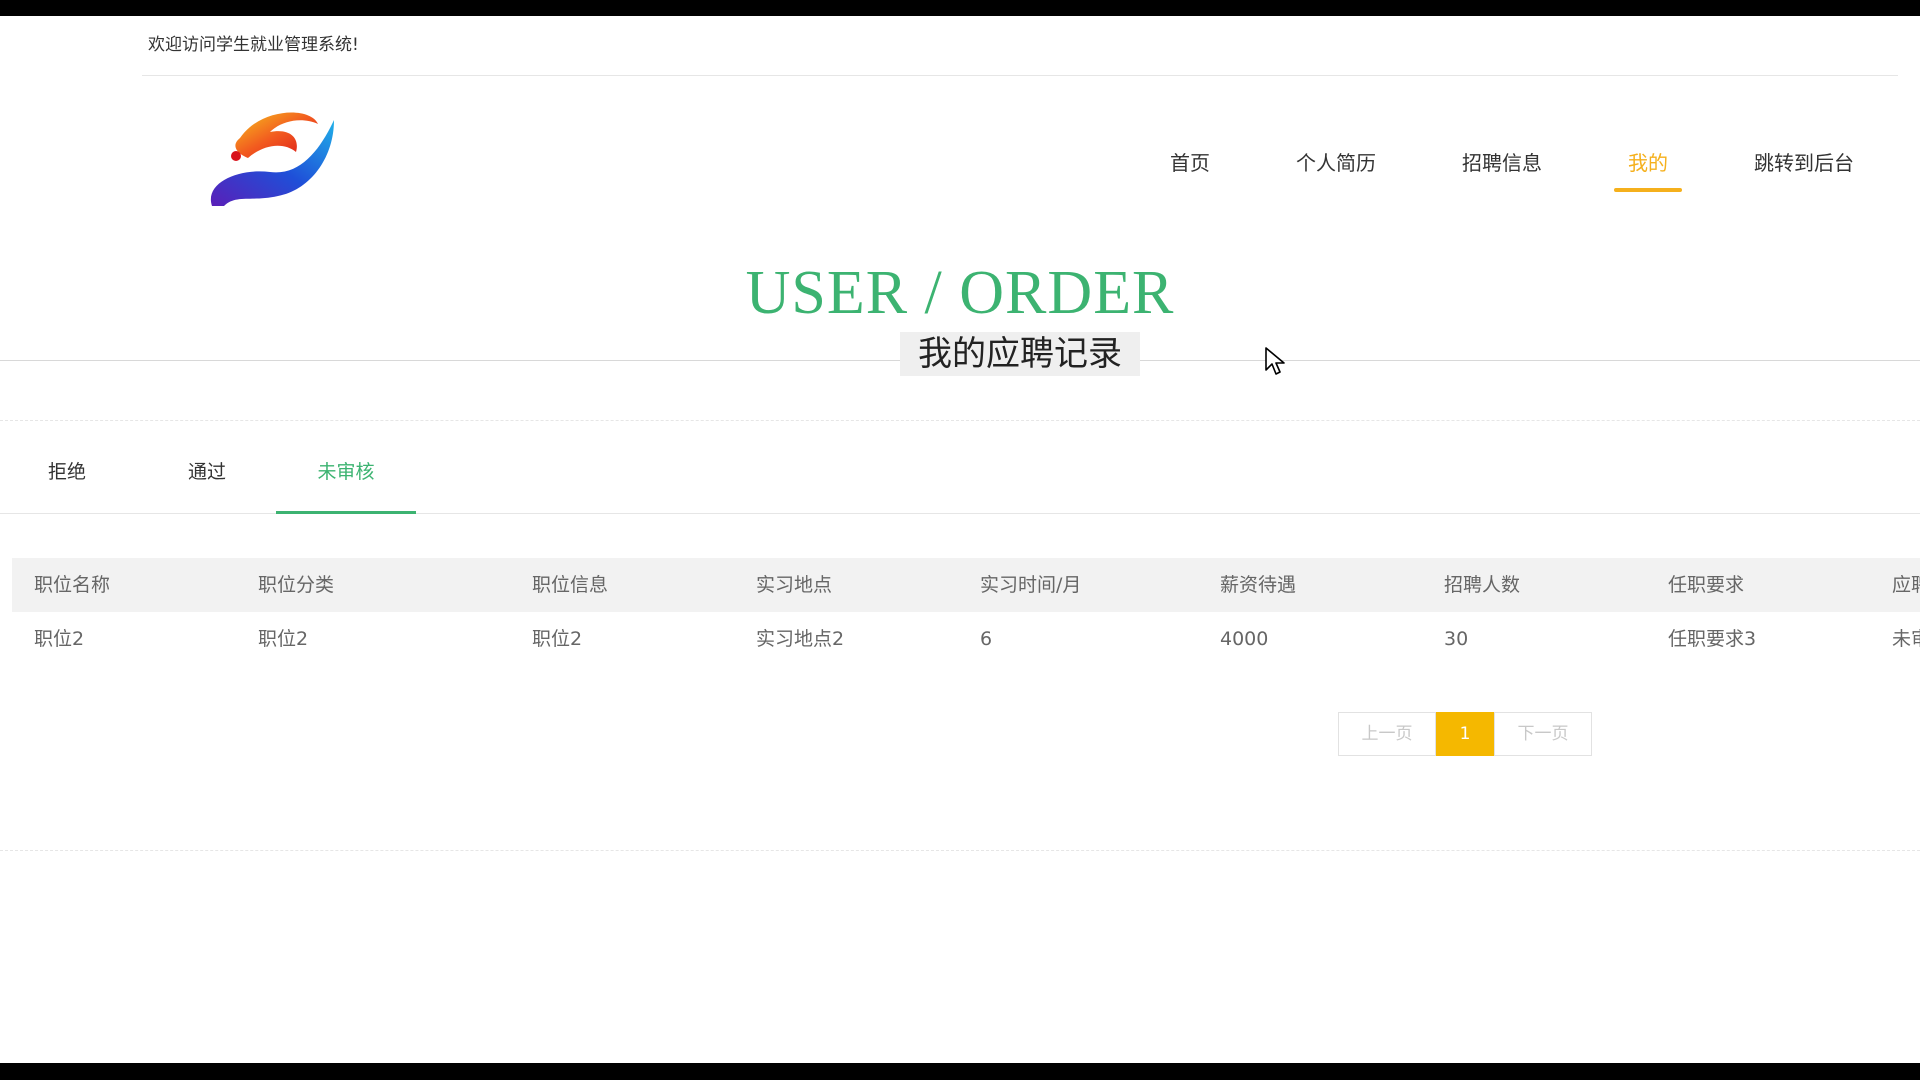  What do you see at coordinates (67, 481) in the screenshot?
I see `tab-rejected: 拒绝` at bounding box center [67, 481].